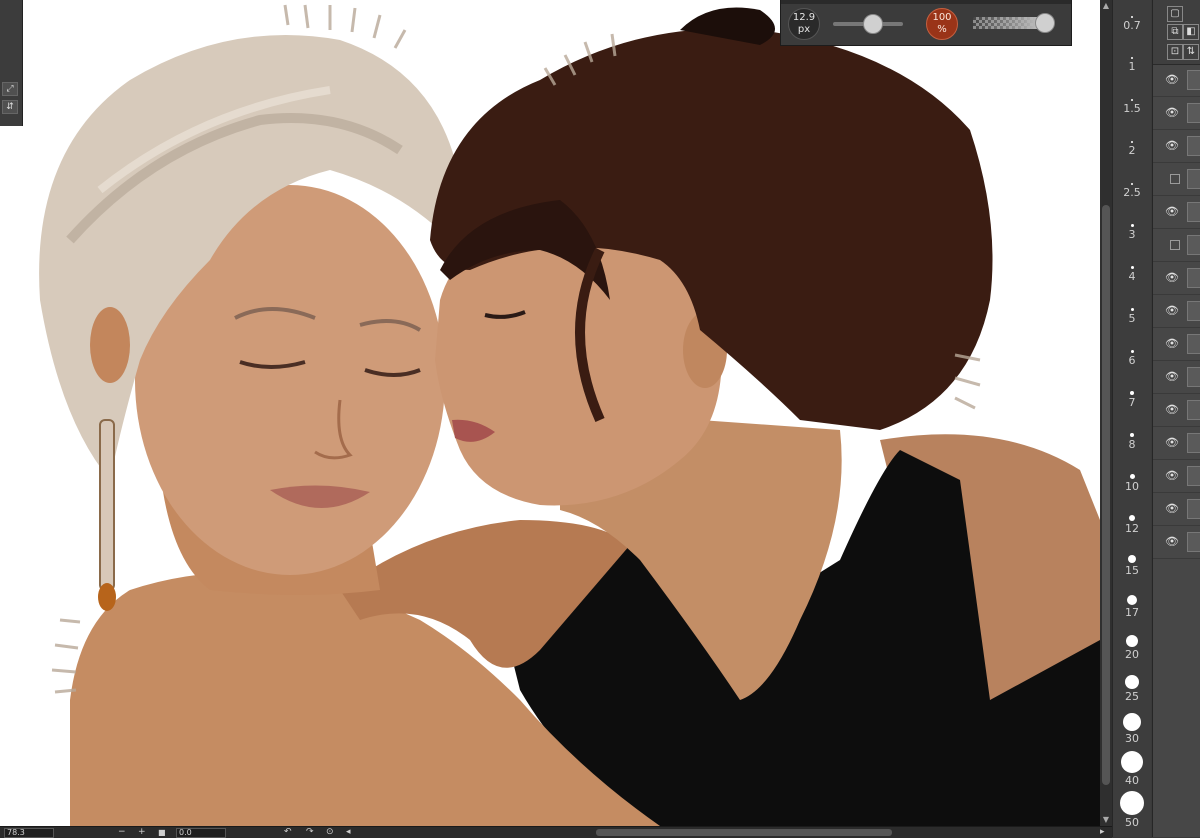 The height and width of the screenshot is (838, 1200). What do you see at coordinates (1132, 729) in the screenshot?
I see `brush-size-item: 30` at bounding box center [1132, 729].